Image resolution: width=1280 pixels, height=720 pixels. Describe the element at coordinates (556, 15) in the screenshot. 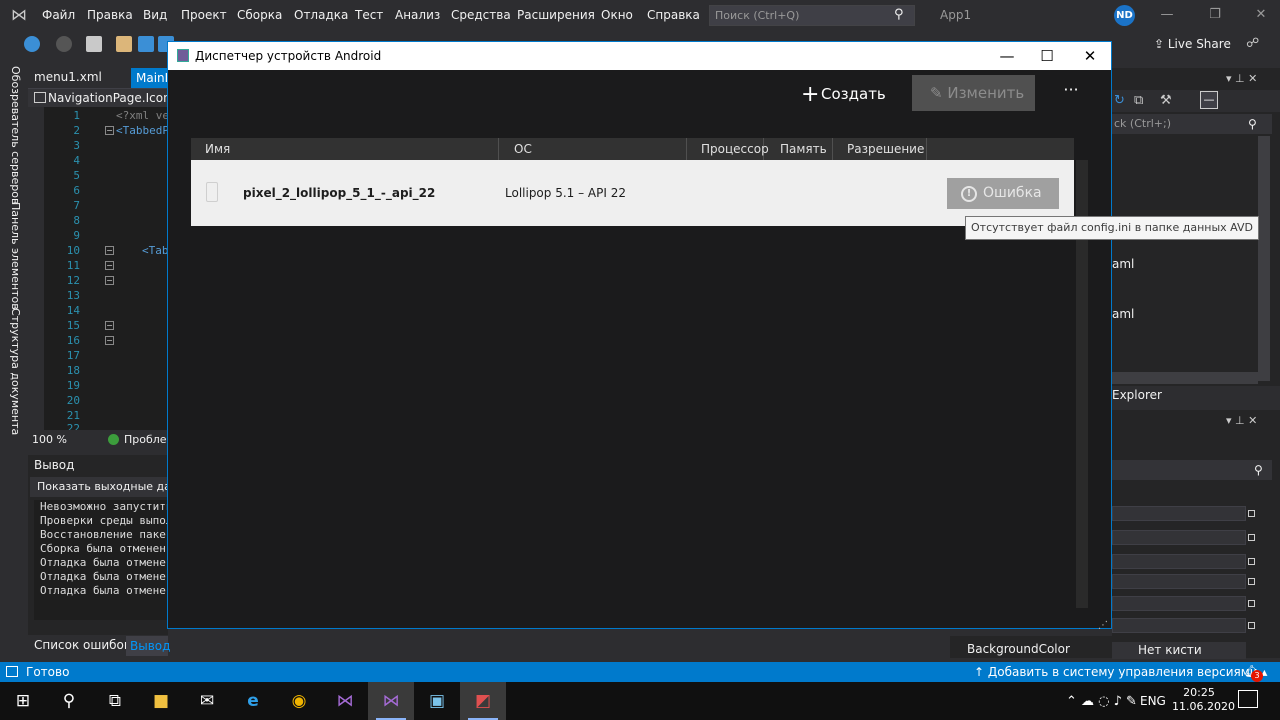

I see `menu-extensions: Расширения` at that location.